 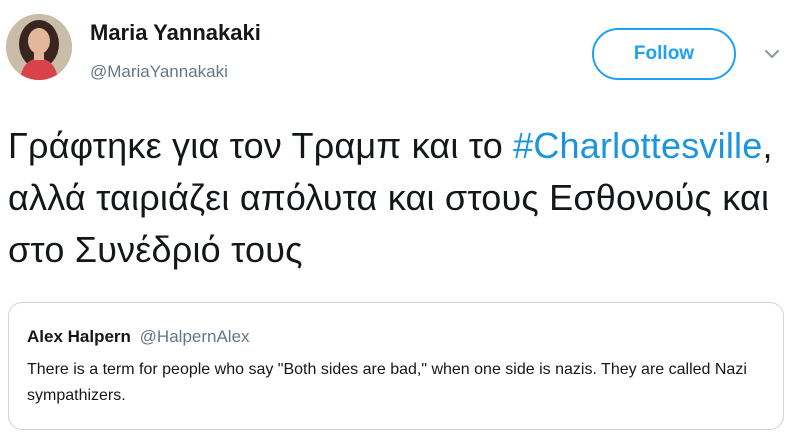 What do you see at coordinates (194, 336) in the screenshot?
I see `quoted-author-handle: @HalpernAlex` at bounding box center [194, 336].